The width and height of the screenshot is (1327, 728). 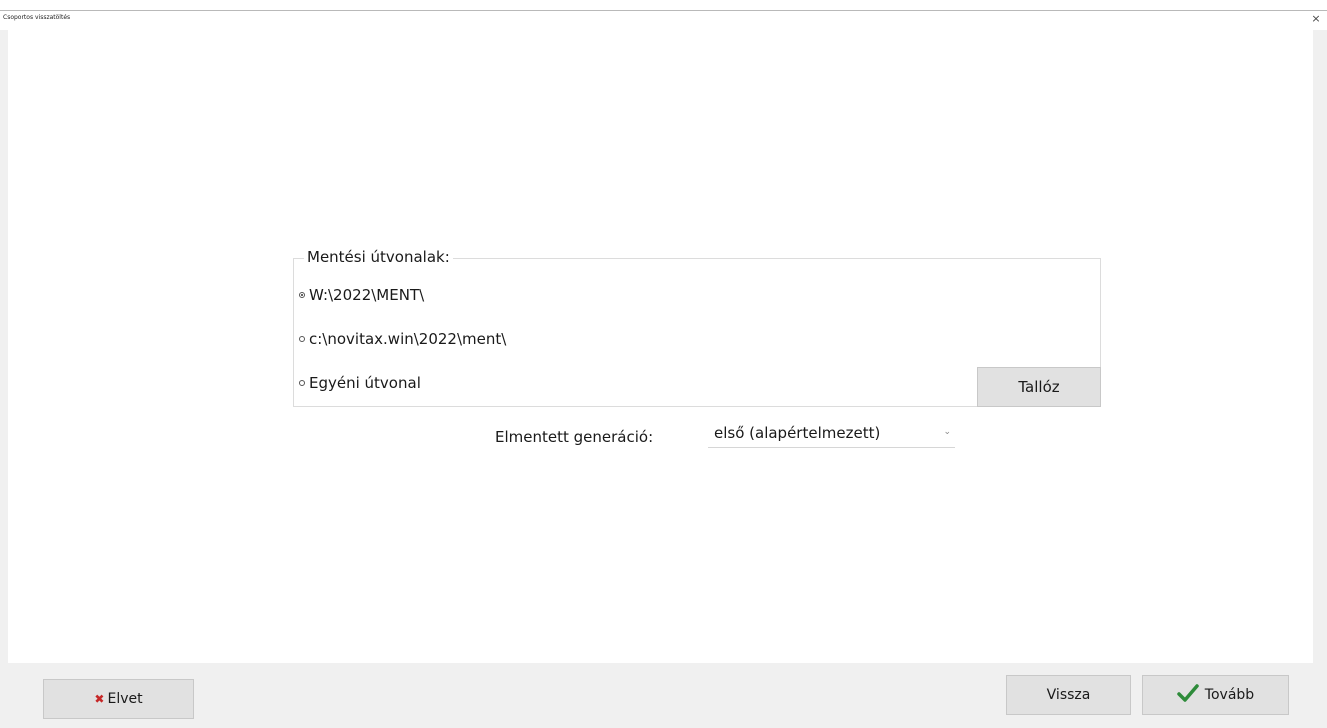 I want to click on generation-selected-value: első (alapértelmezett), so click(x=797, y=433).